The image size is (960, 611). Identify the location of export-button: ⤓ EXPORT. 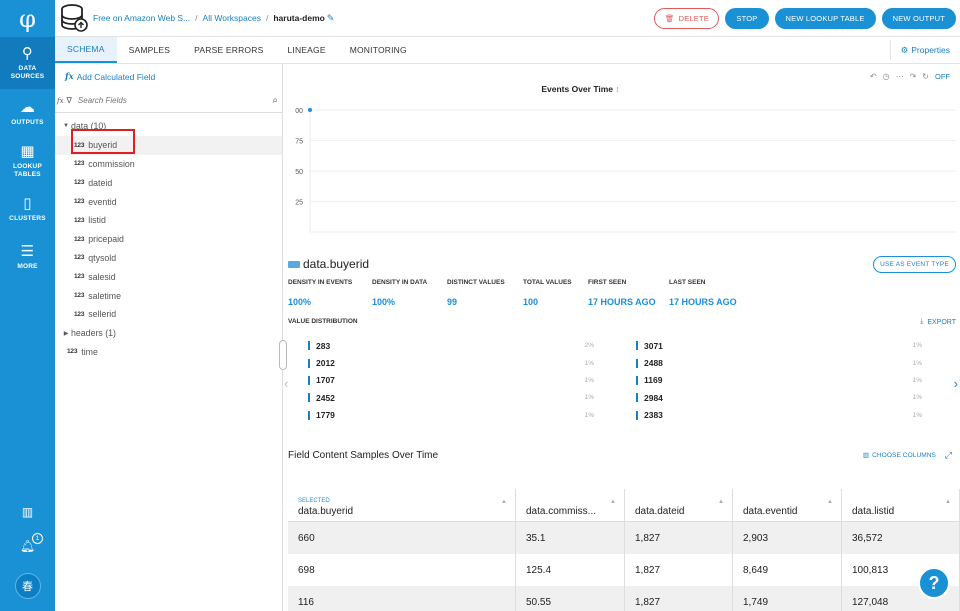
(938, 322).